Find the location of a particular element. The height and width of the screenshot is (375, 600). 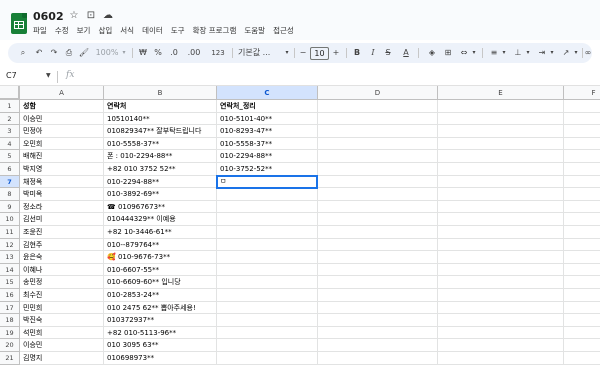

column-header-c: C is located at coordinates (267, 93).